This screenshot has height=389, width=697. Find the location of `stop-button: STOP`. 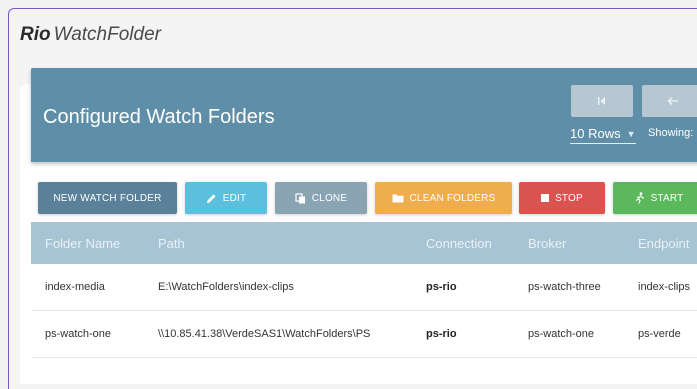

stop-button: STOP is located at coordinates (562, 198).